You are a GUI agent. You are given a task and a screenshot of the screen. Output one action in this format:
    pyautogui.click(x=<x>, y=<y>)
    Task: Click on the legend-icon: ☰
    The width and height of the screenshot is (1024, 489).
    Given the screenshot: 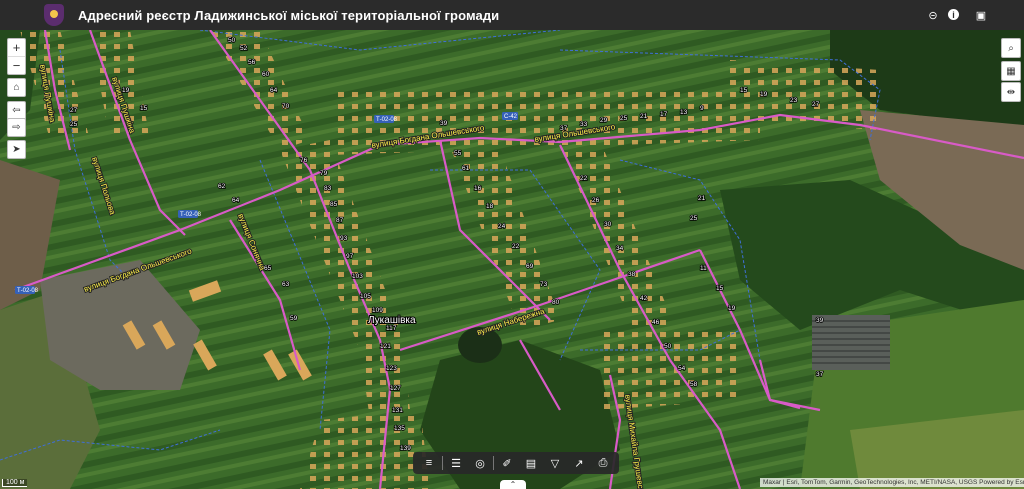 What is the action you would take?
    pyautogui.click(x=456, y=463)
    